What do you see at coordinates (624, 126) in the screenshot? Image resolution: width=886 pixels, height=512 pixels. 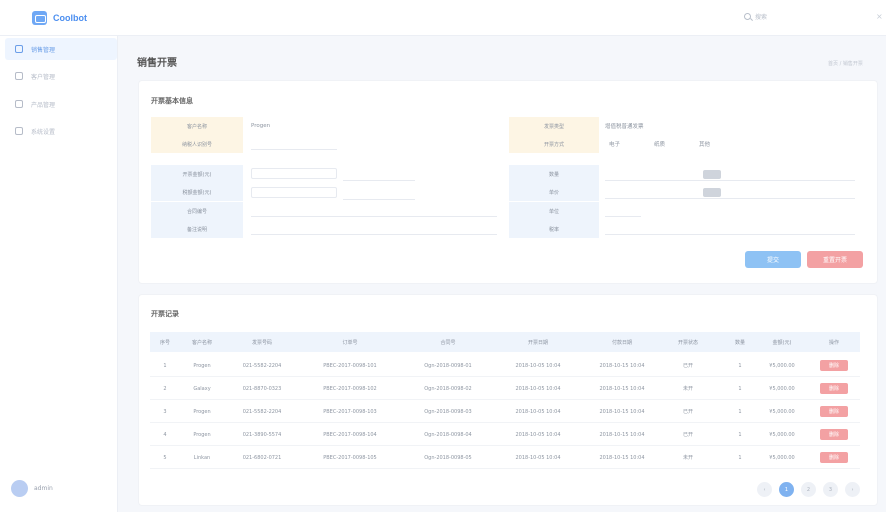 I see `invoice-type-value: 增值税普通发票` at bounding box center [624, 126].